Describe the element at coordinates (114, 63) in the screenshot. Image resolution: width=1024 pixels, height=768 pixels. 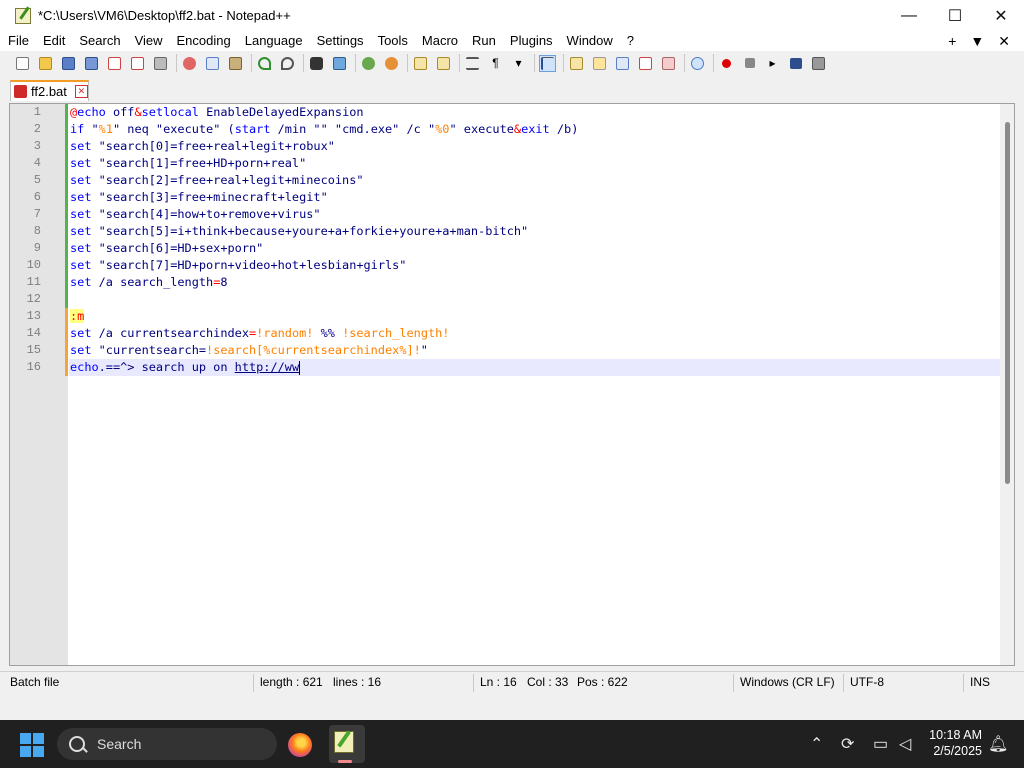
I see `close-file-icon` at that location.